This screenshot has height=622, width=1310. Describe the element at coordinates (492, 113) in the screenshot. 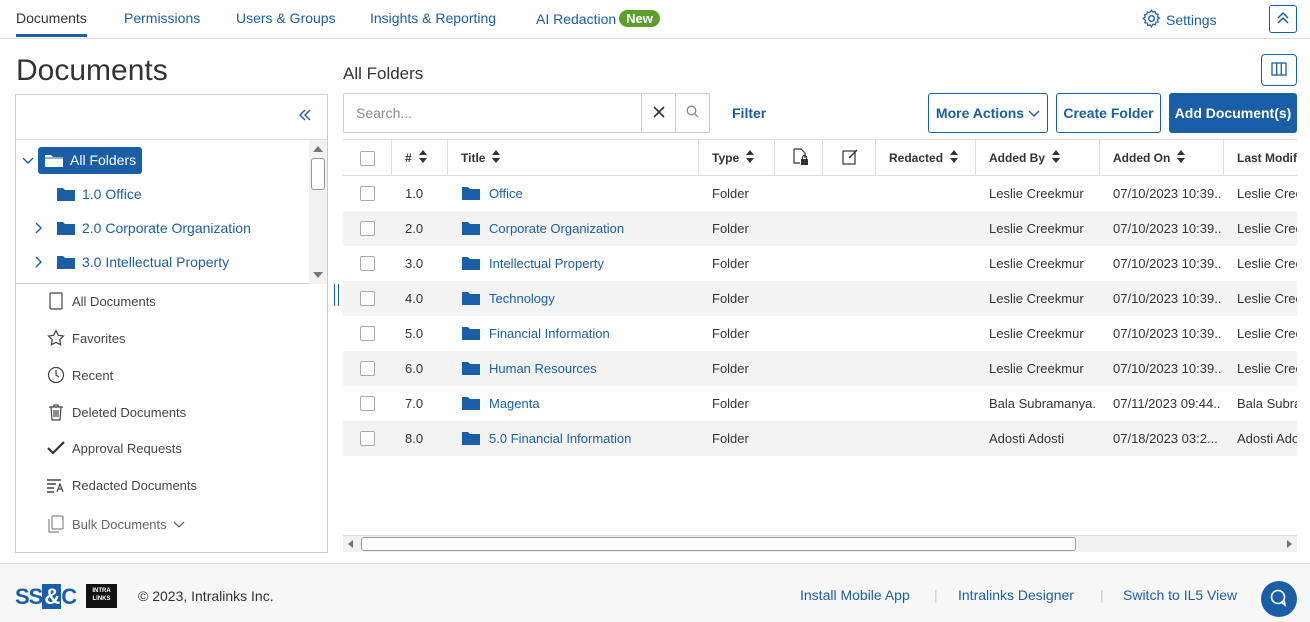

I see `search-input` at that location.